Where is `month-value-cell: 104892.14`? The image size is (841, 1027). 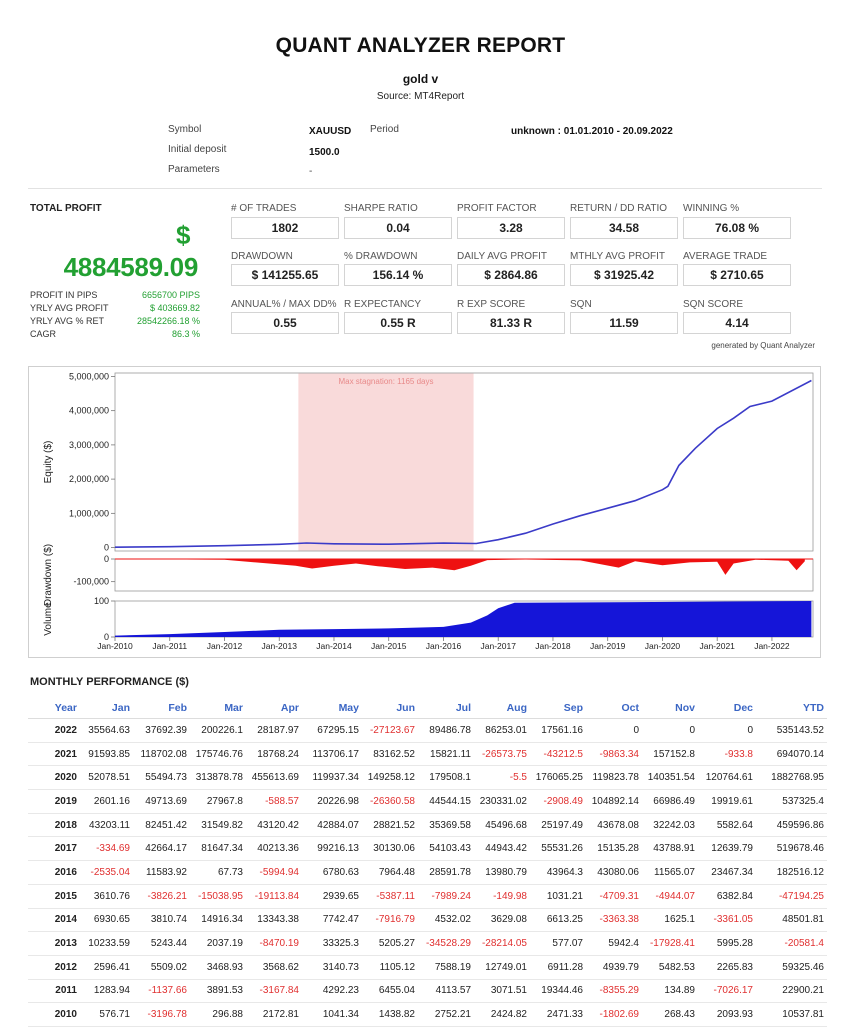 month-value-cell: 104892.14 is located at coordinates (614, 801).